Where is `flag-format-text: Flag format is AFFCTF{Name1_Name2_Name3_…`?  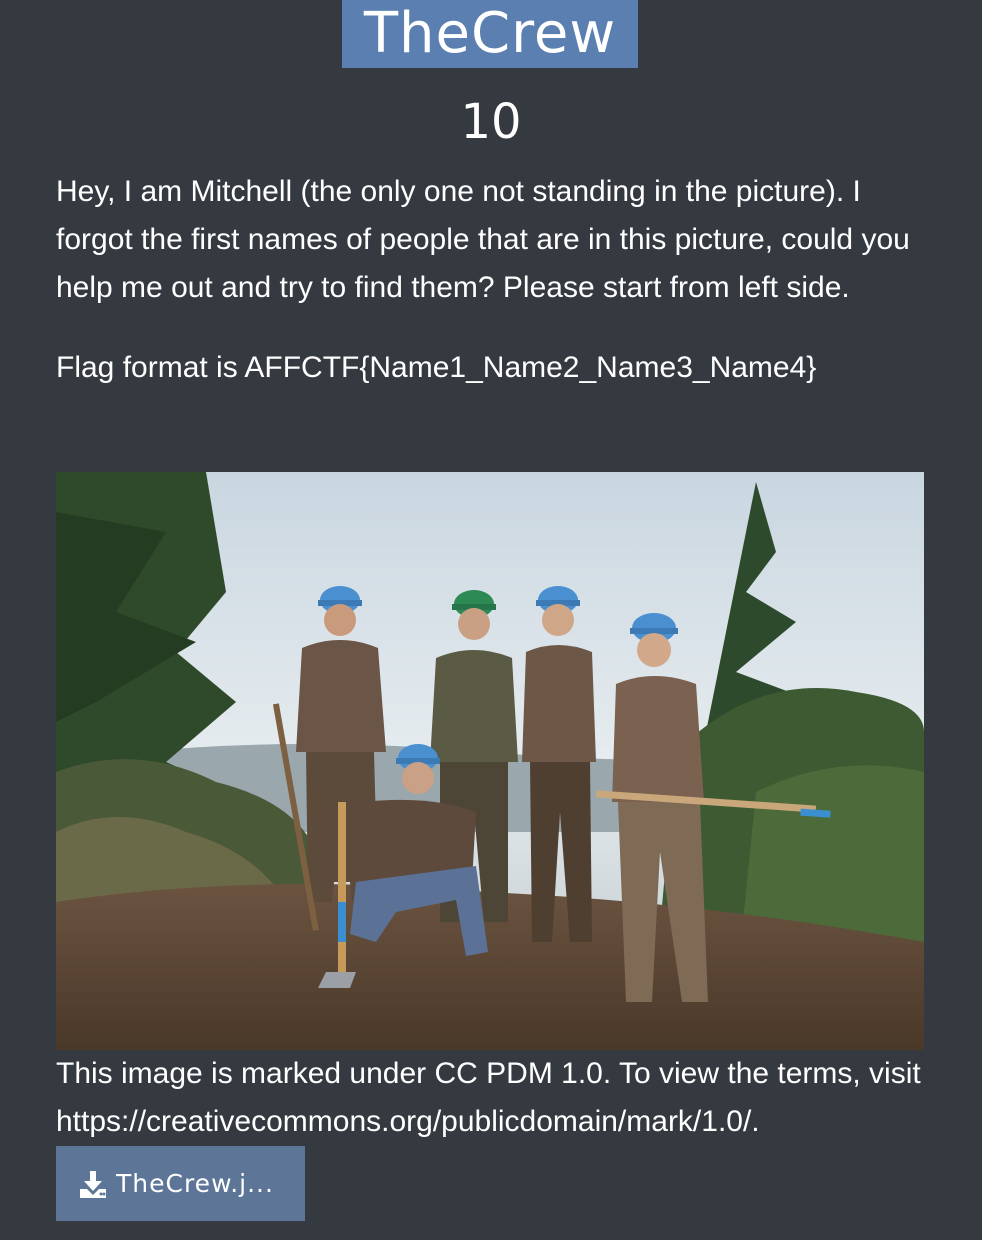
flag-format-text: Flag format is AFFCTF{Name1_Name2_Name3_… is located at coordinates (436, 367).